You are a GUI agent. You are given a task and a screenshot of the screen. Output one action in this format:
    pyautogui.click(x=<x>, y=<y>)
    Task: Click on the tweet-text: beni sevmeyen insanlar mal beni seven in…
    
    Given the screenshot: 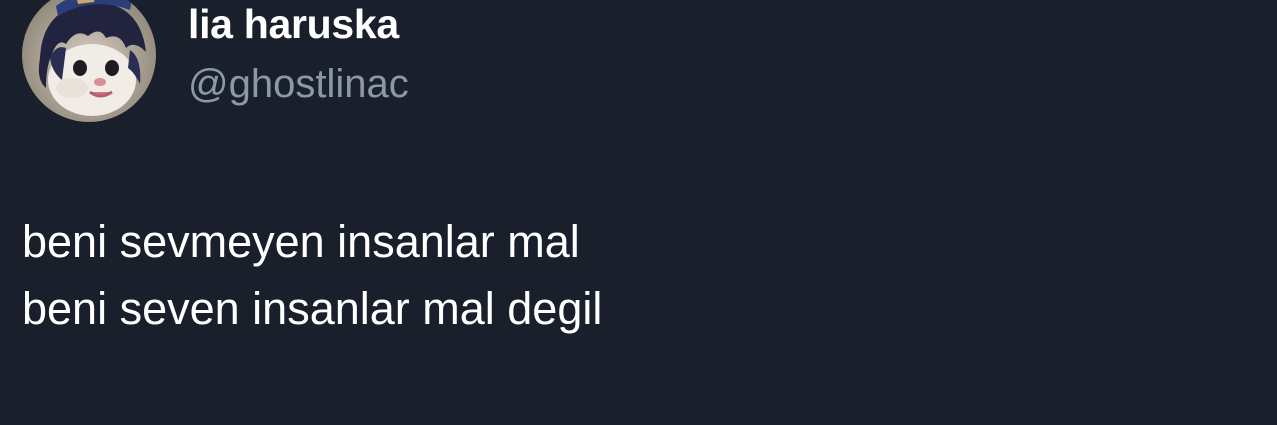 What is the action you would take?
    pyautogui.click(x=312, y=275)
    